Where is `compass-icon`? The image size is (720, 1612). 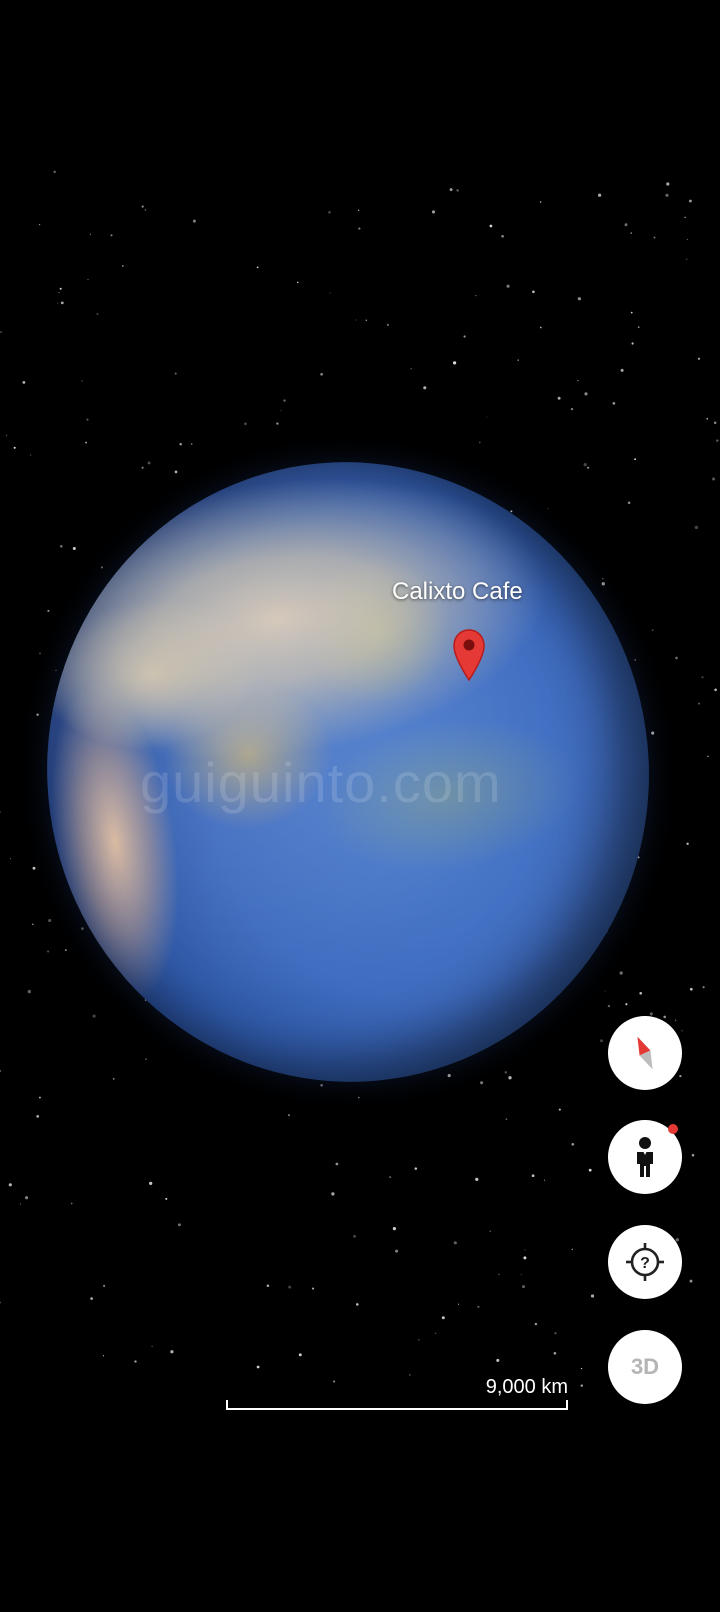 compass-icon is located at coordinates (645, 1053).